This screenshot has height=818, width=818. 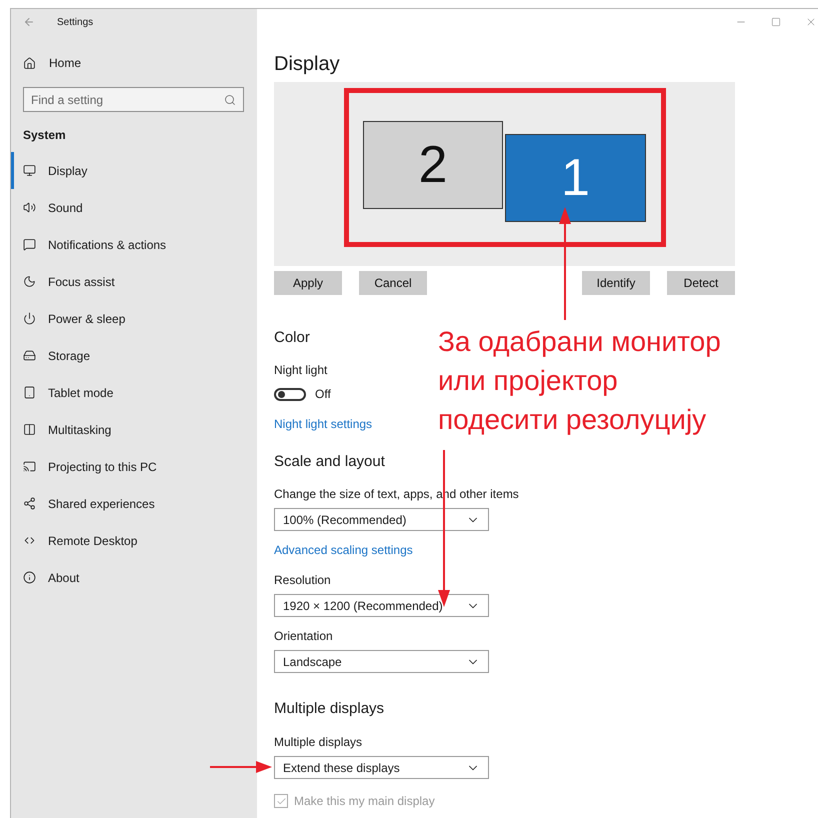 What do you see at coordinates (127, 281) in the screenshot?
I see `sidebar-item: Focus assist` at bounding box center [127, 281].